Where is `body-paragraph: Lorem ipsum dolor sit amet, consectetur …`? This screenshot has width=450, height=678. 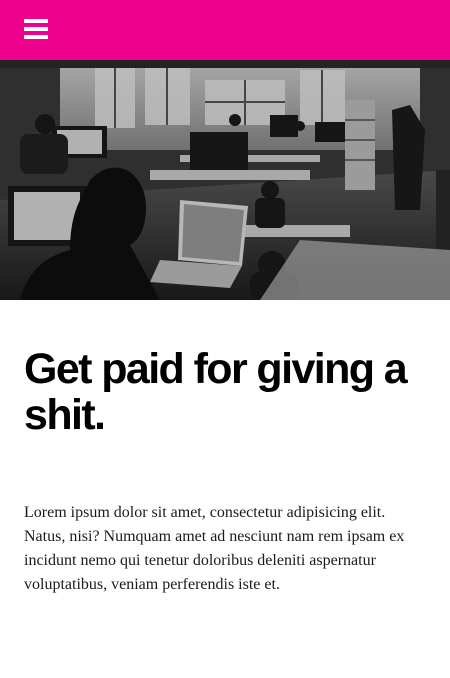 body-paragraph: Lorem ipsum dolor sit amet, consectetur … is located at coordinates (214, 548).